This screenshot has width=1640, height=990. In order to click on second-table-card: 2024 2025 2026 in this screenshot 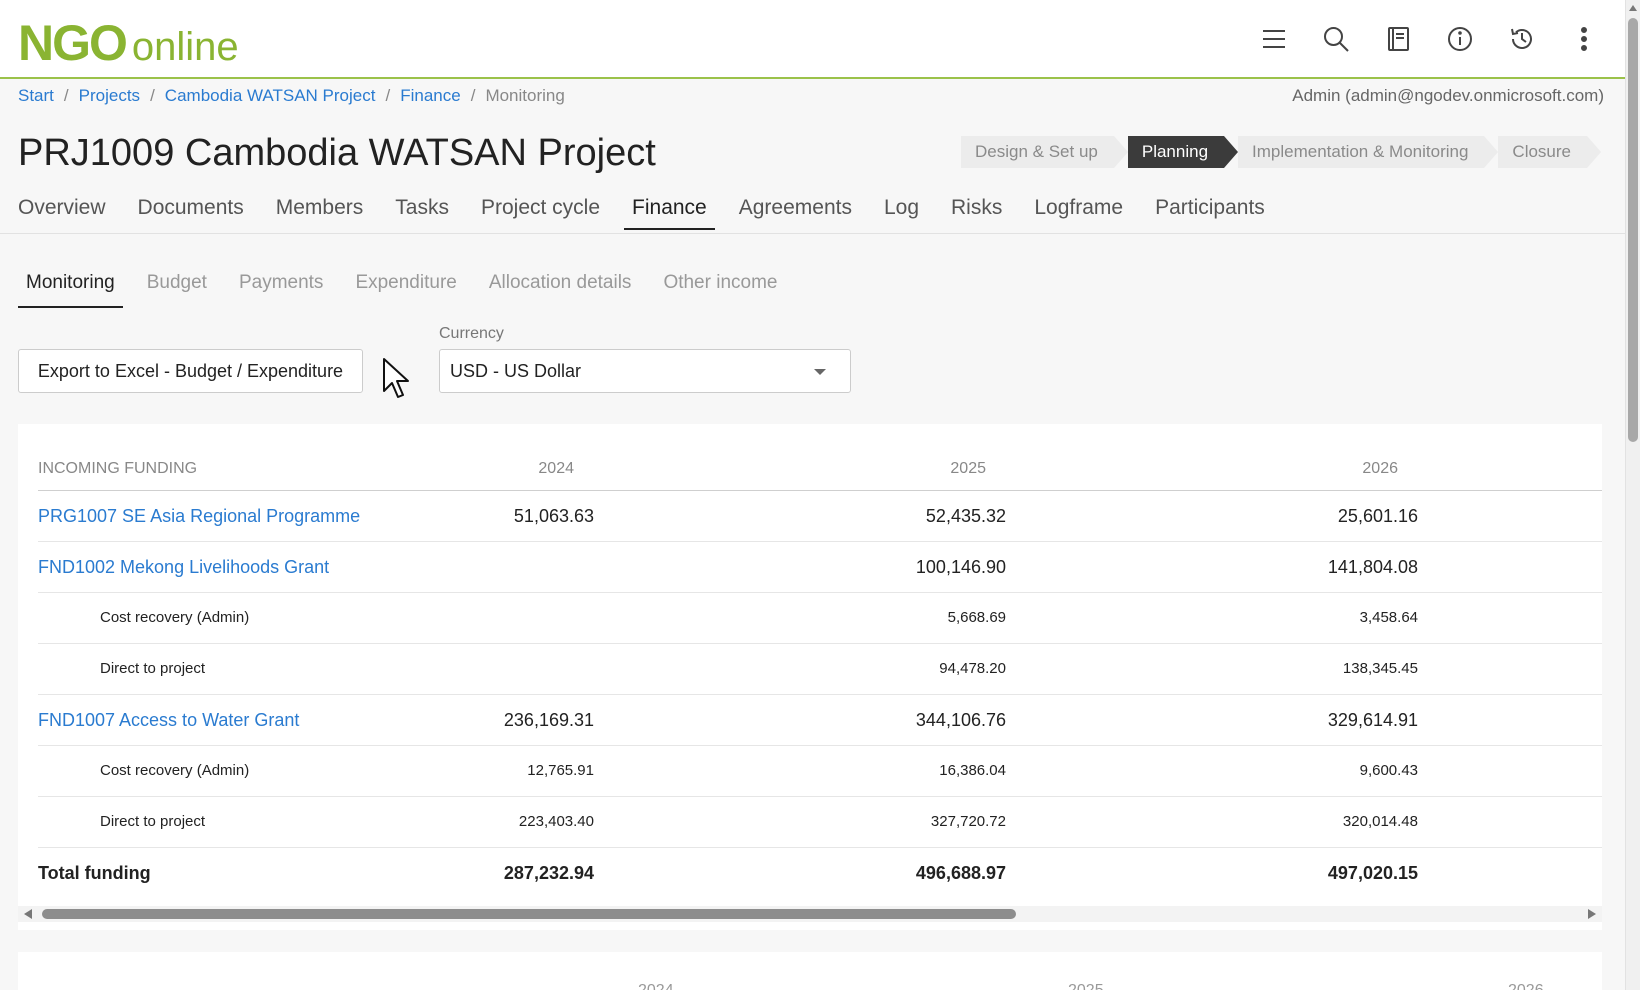, I will do `click(810, 971)`.